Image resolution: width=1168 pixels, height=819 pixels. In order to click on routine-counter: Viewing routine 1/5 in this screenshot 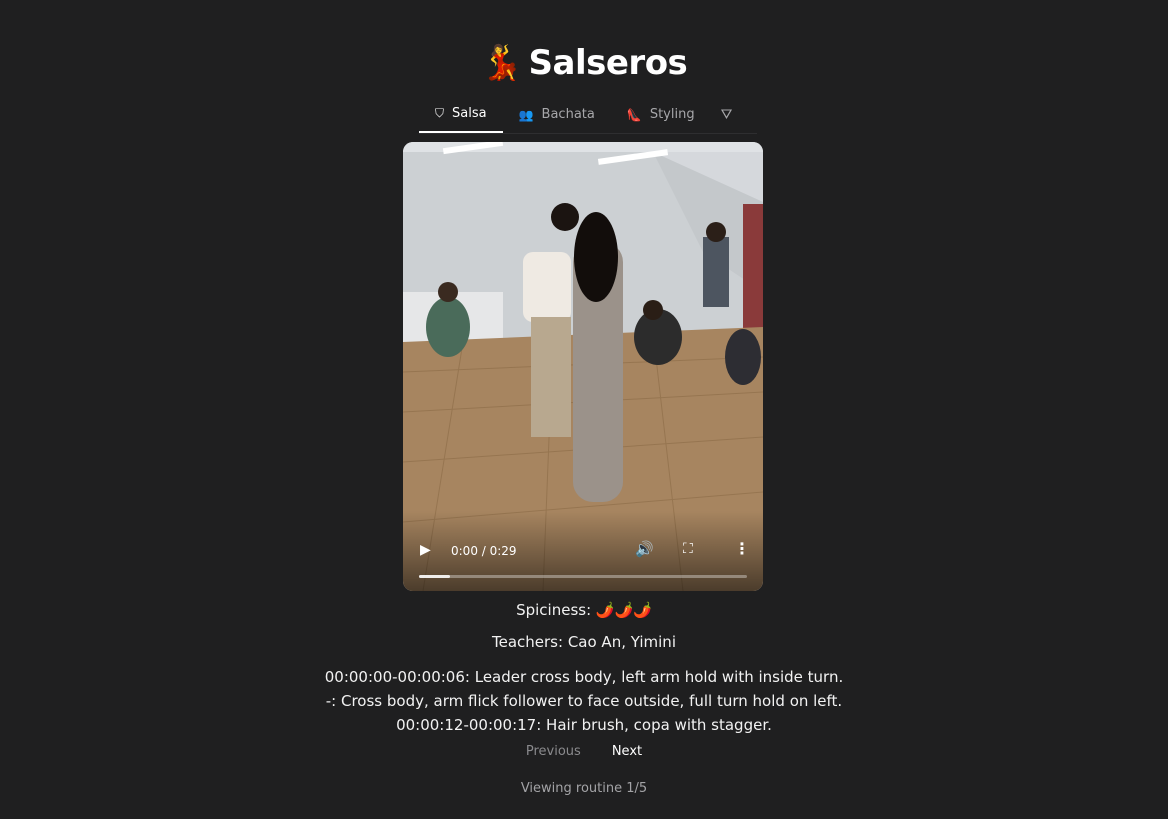, I will do `click(584, 788)`.